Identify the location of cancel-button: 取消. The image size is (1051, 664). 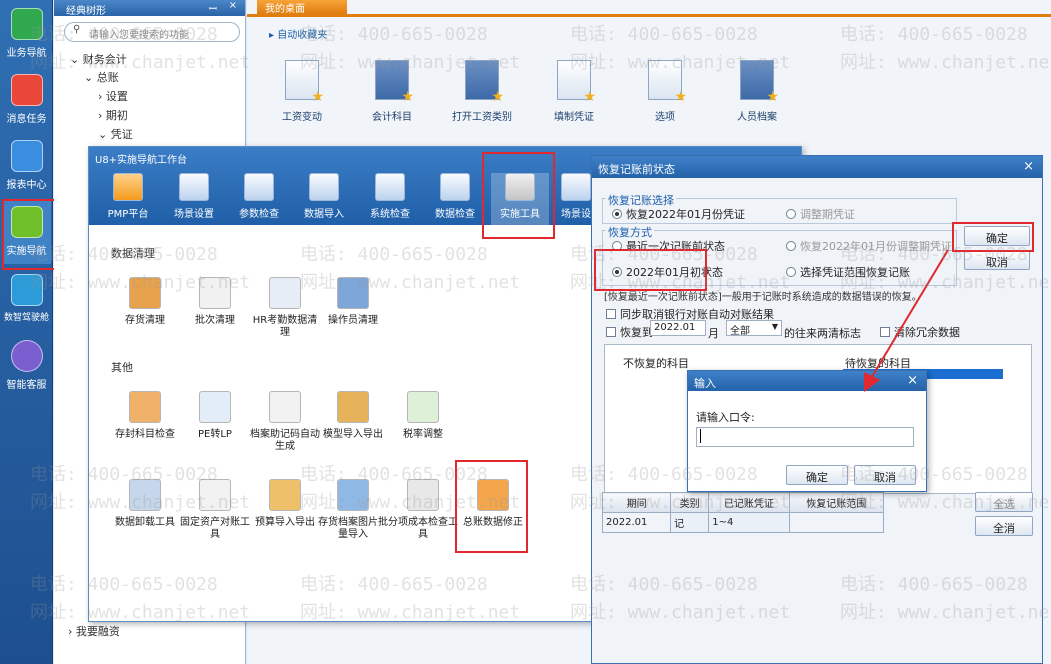
(997, 260).